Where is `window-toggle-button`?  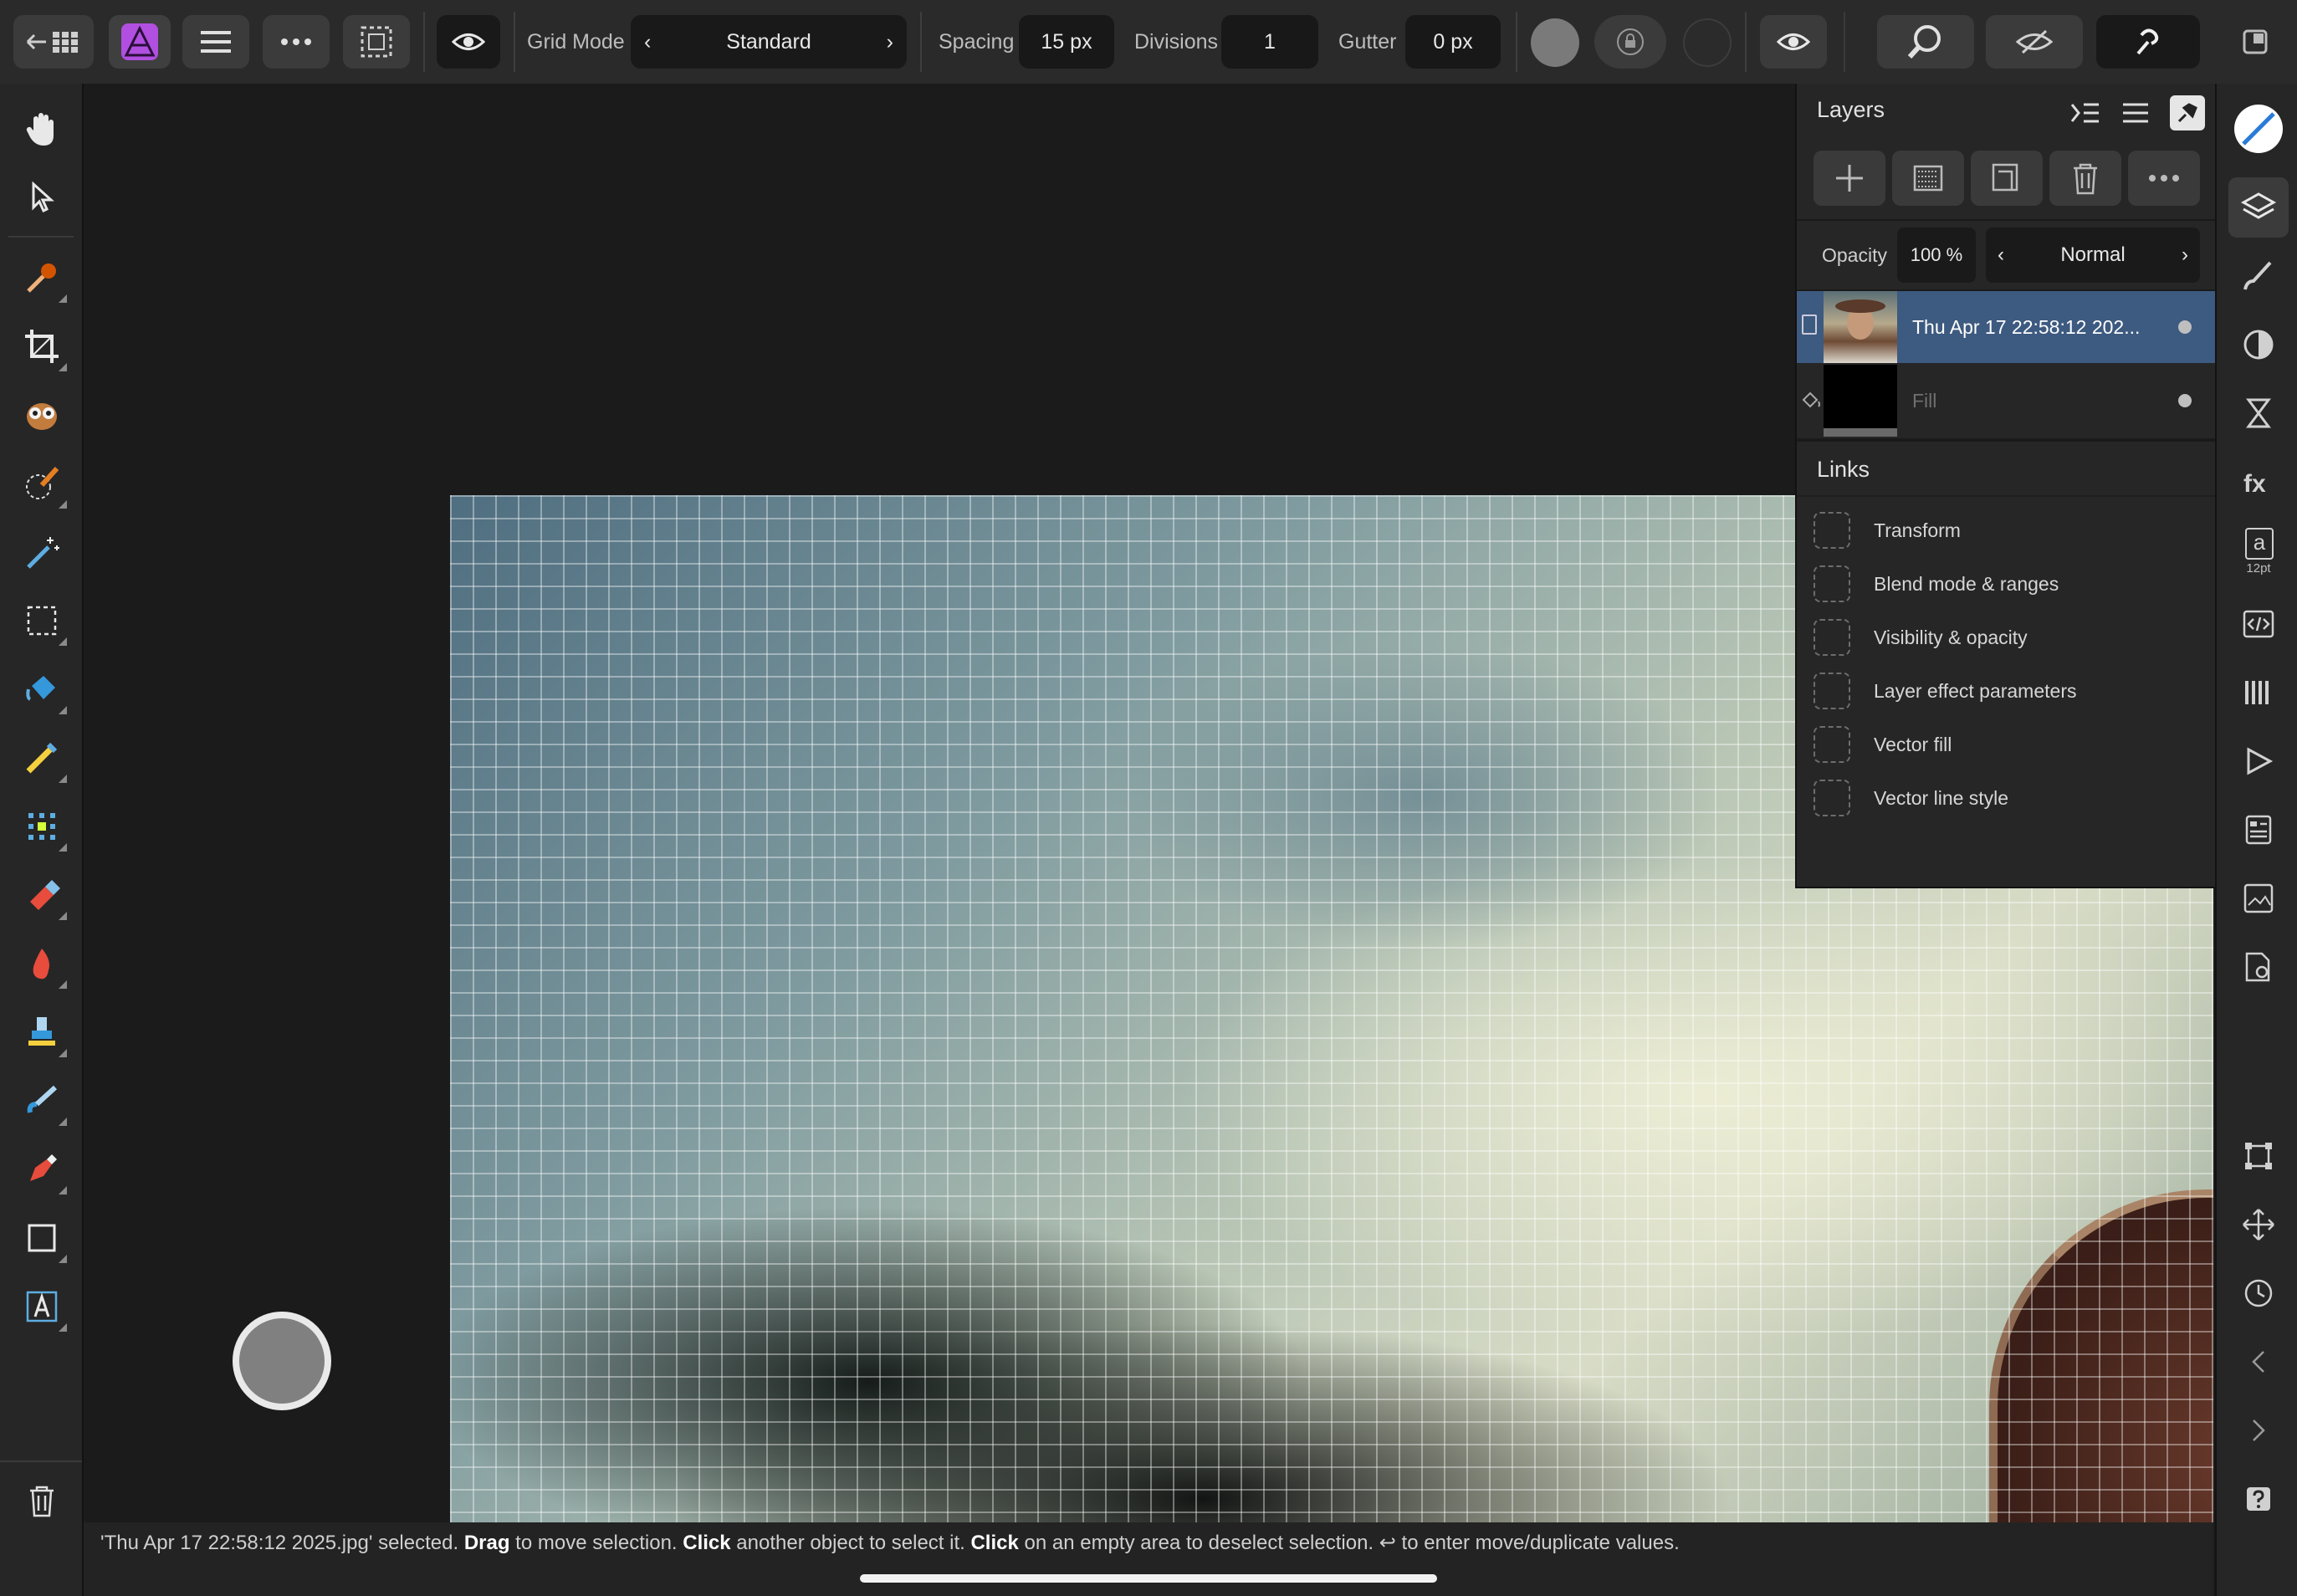
window-toggle-button is located at coordinates (2255, 42).